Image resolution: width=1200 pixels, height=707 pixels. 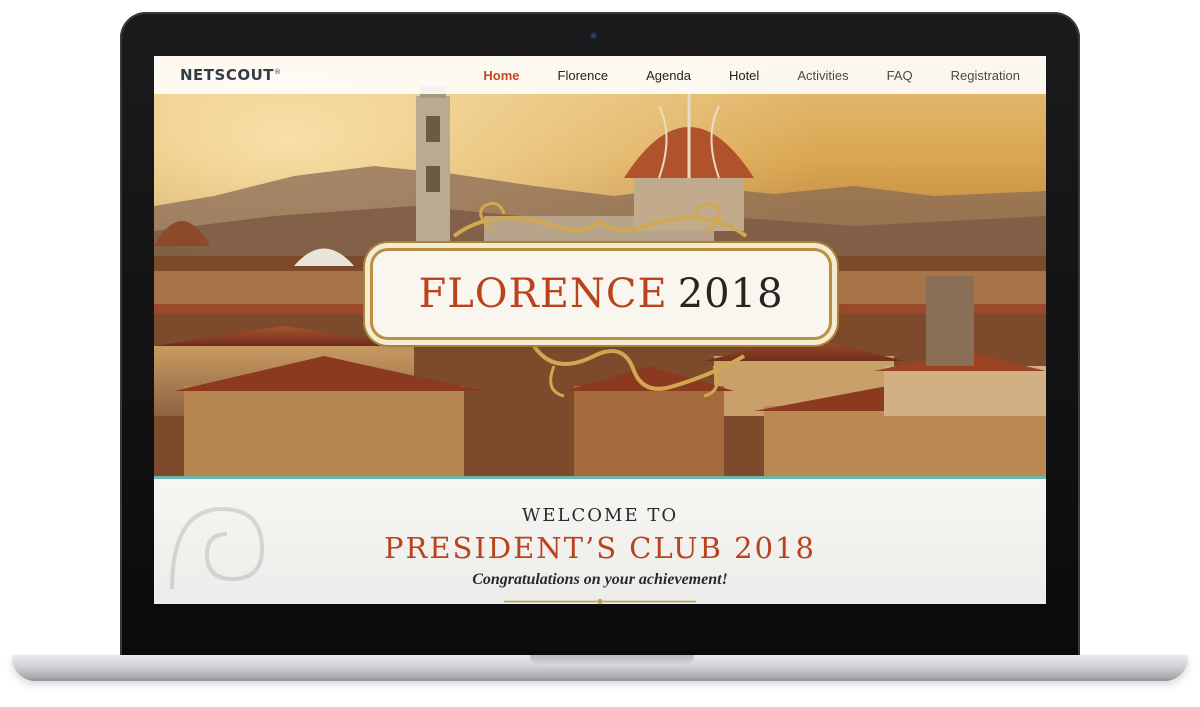 I want to click on welcome-heading: WELCOME TO, so click(x=600, y=515).